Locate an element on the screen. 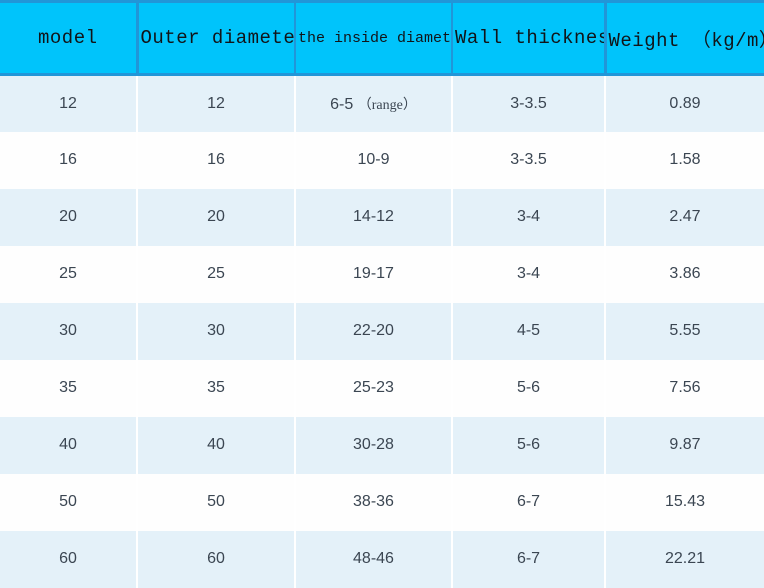 Image resolution: width=764 pixels, height=588 pixels. table-row: 16 16 10-9 3-3.5 1.58 is located at coordinates (382, 160).